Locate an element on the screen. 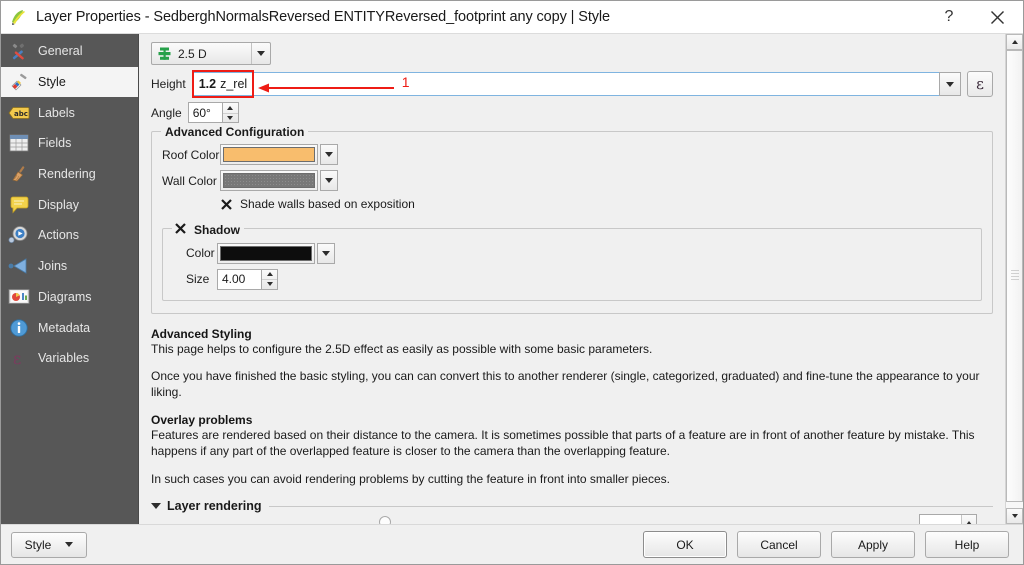  roof-color-dropdown is located at coordinates (329, 154).